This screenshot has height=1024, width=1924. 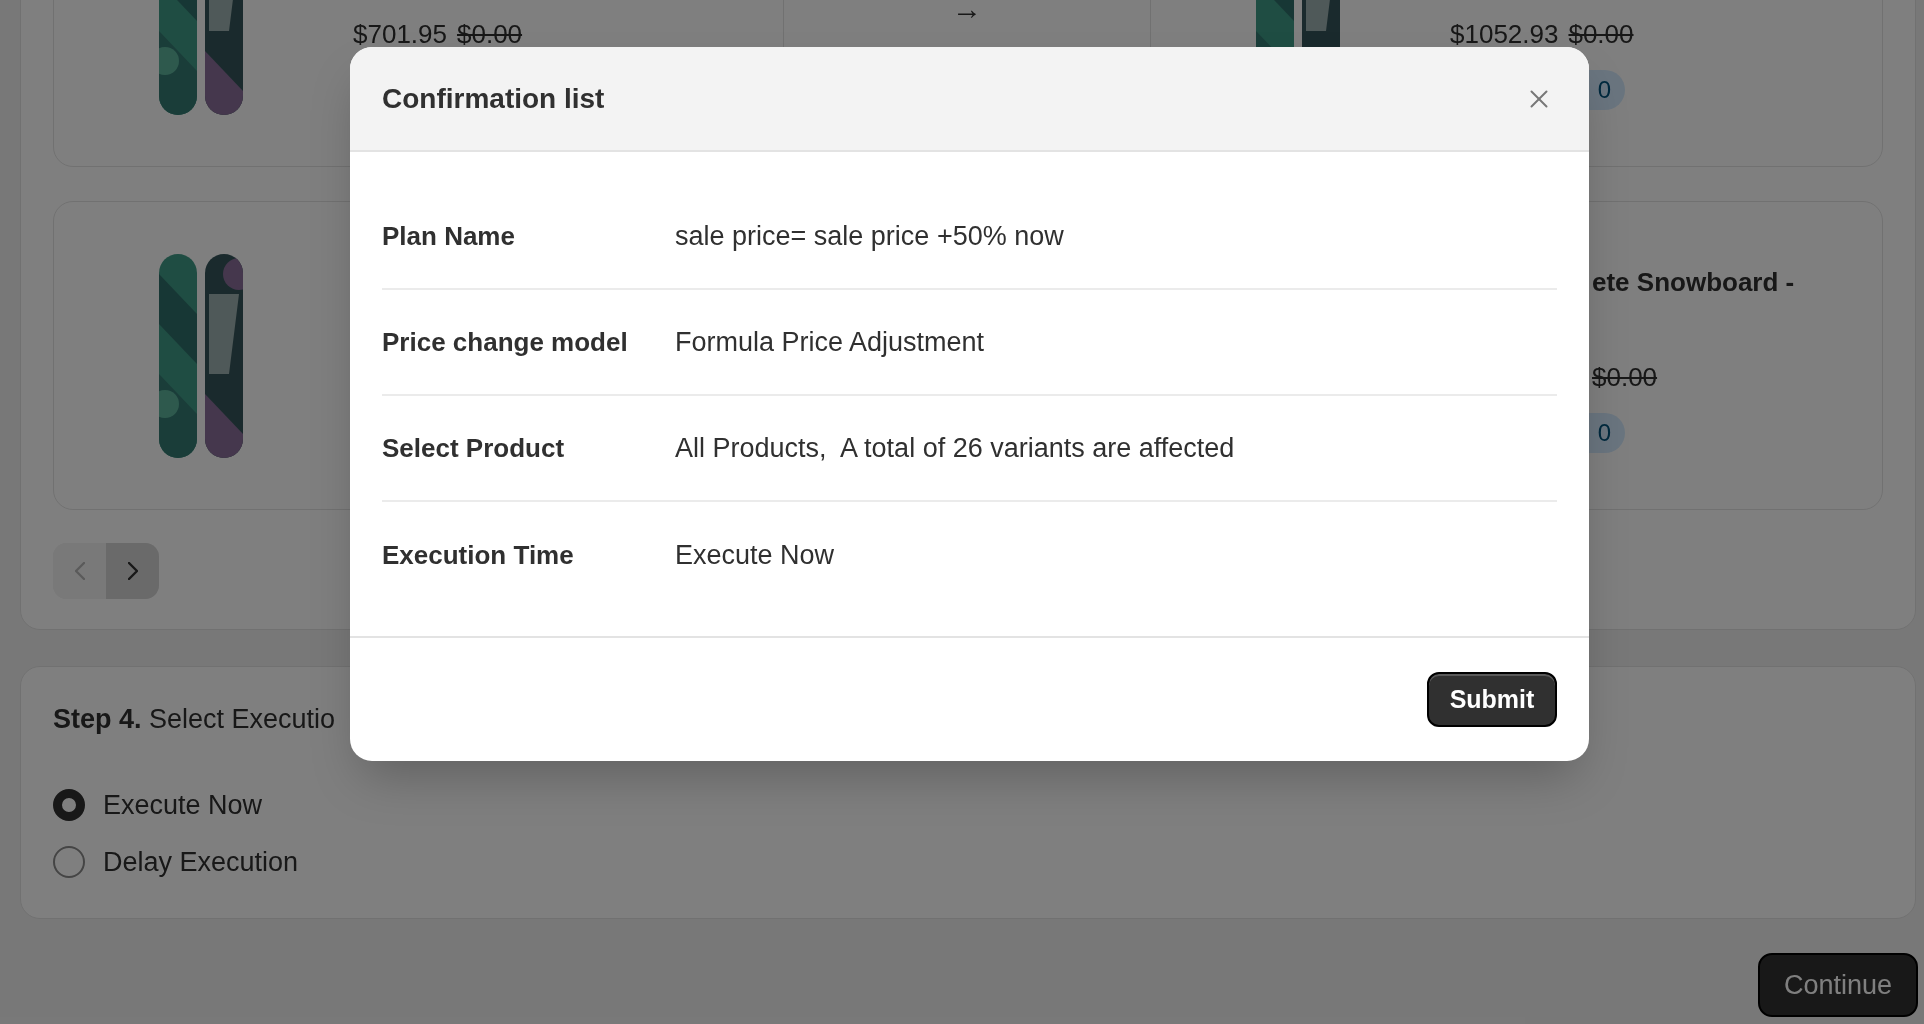 I want to click on field-value: sale price= sale price +50% now, so click(x=869, y=236).